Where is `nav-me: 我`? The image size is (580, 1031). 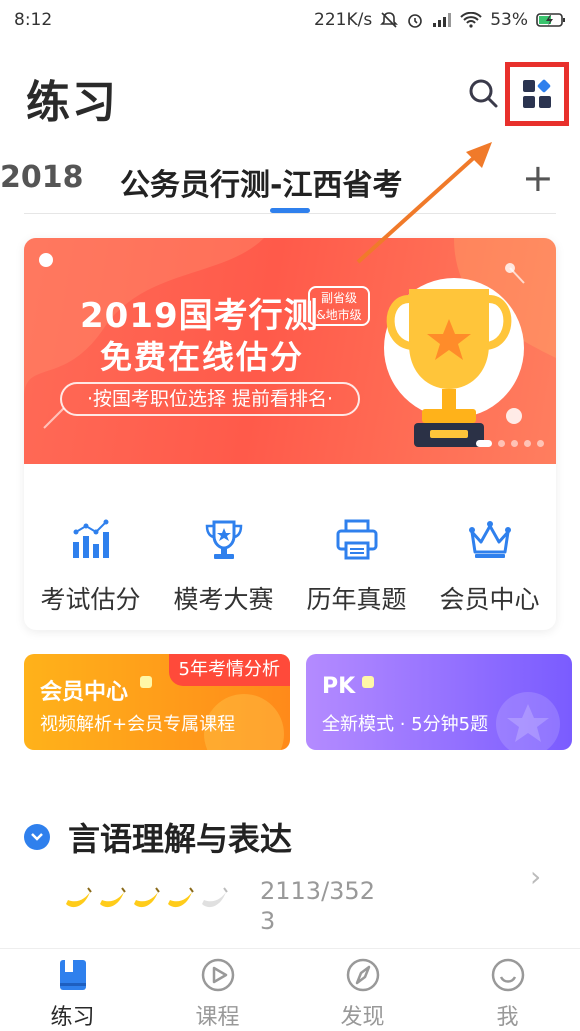
nav-me: 我 is located at coordinates (507, 990).